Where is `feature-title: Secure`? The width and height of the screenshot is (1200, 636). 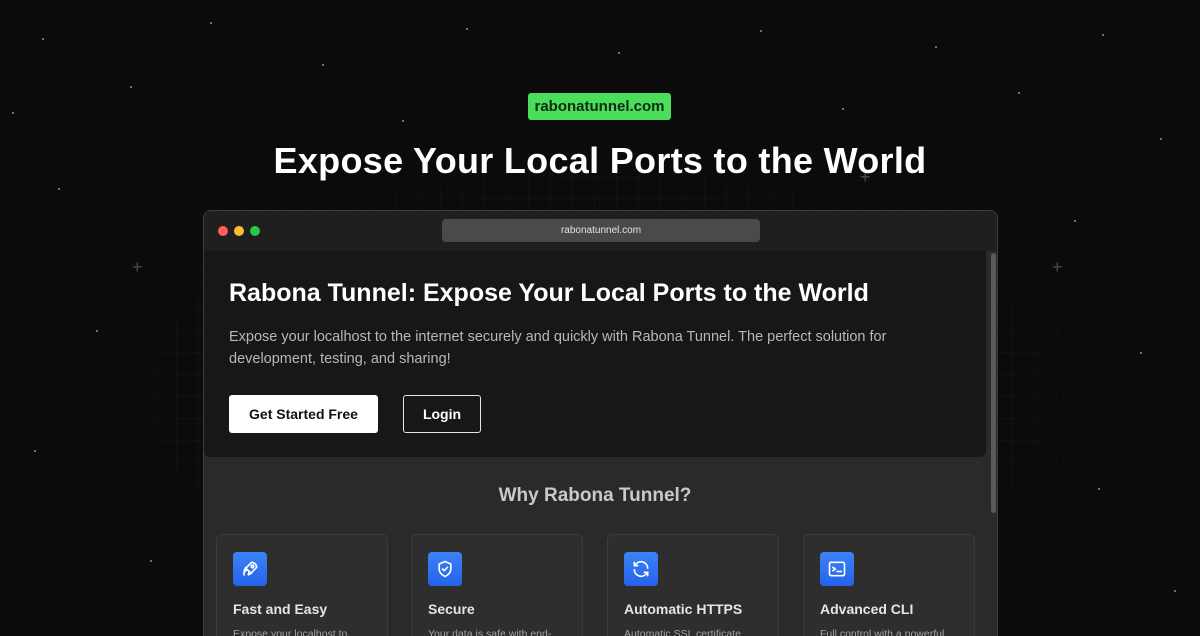
feature-title: Secure is located at coordinates (451, 609).